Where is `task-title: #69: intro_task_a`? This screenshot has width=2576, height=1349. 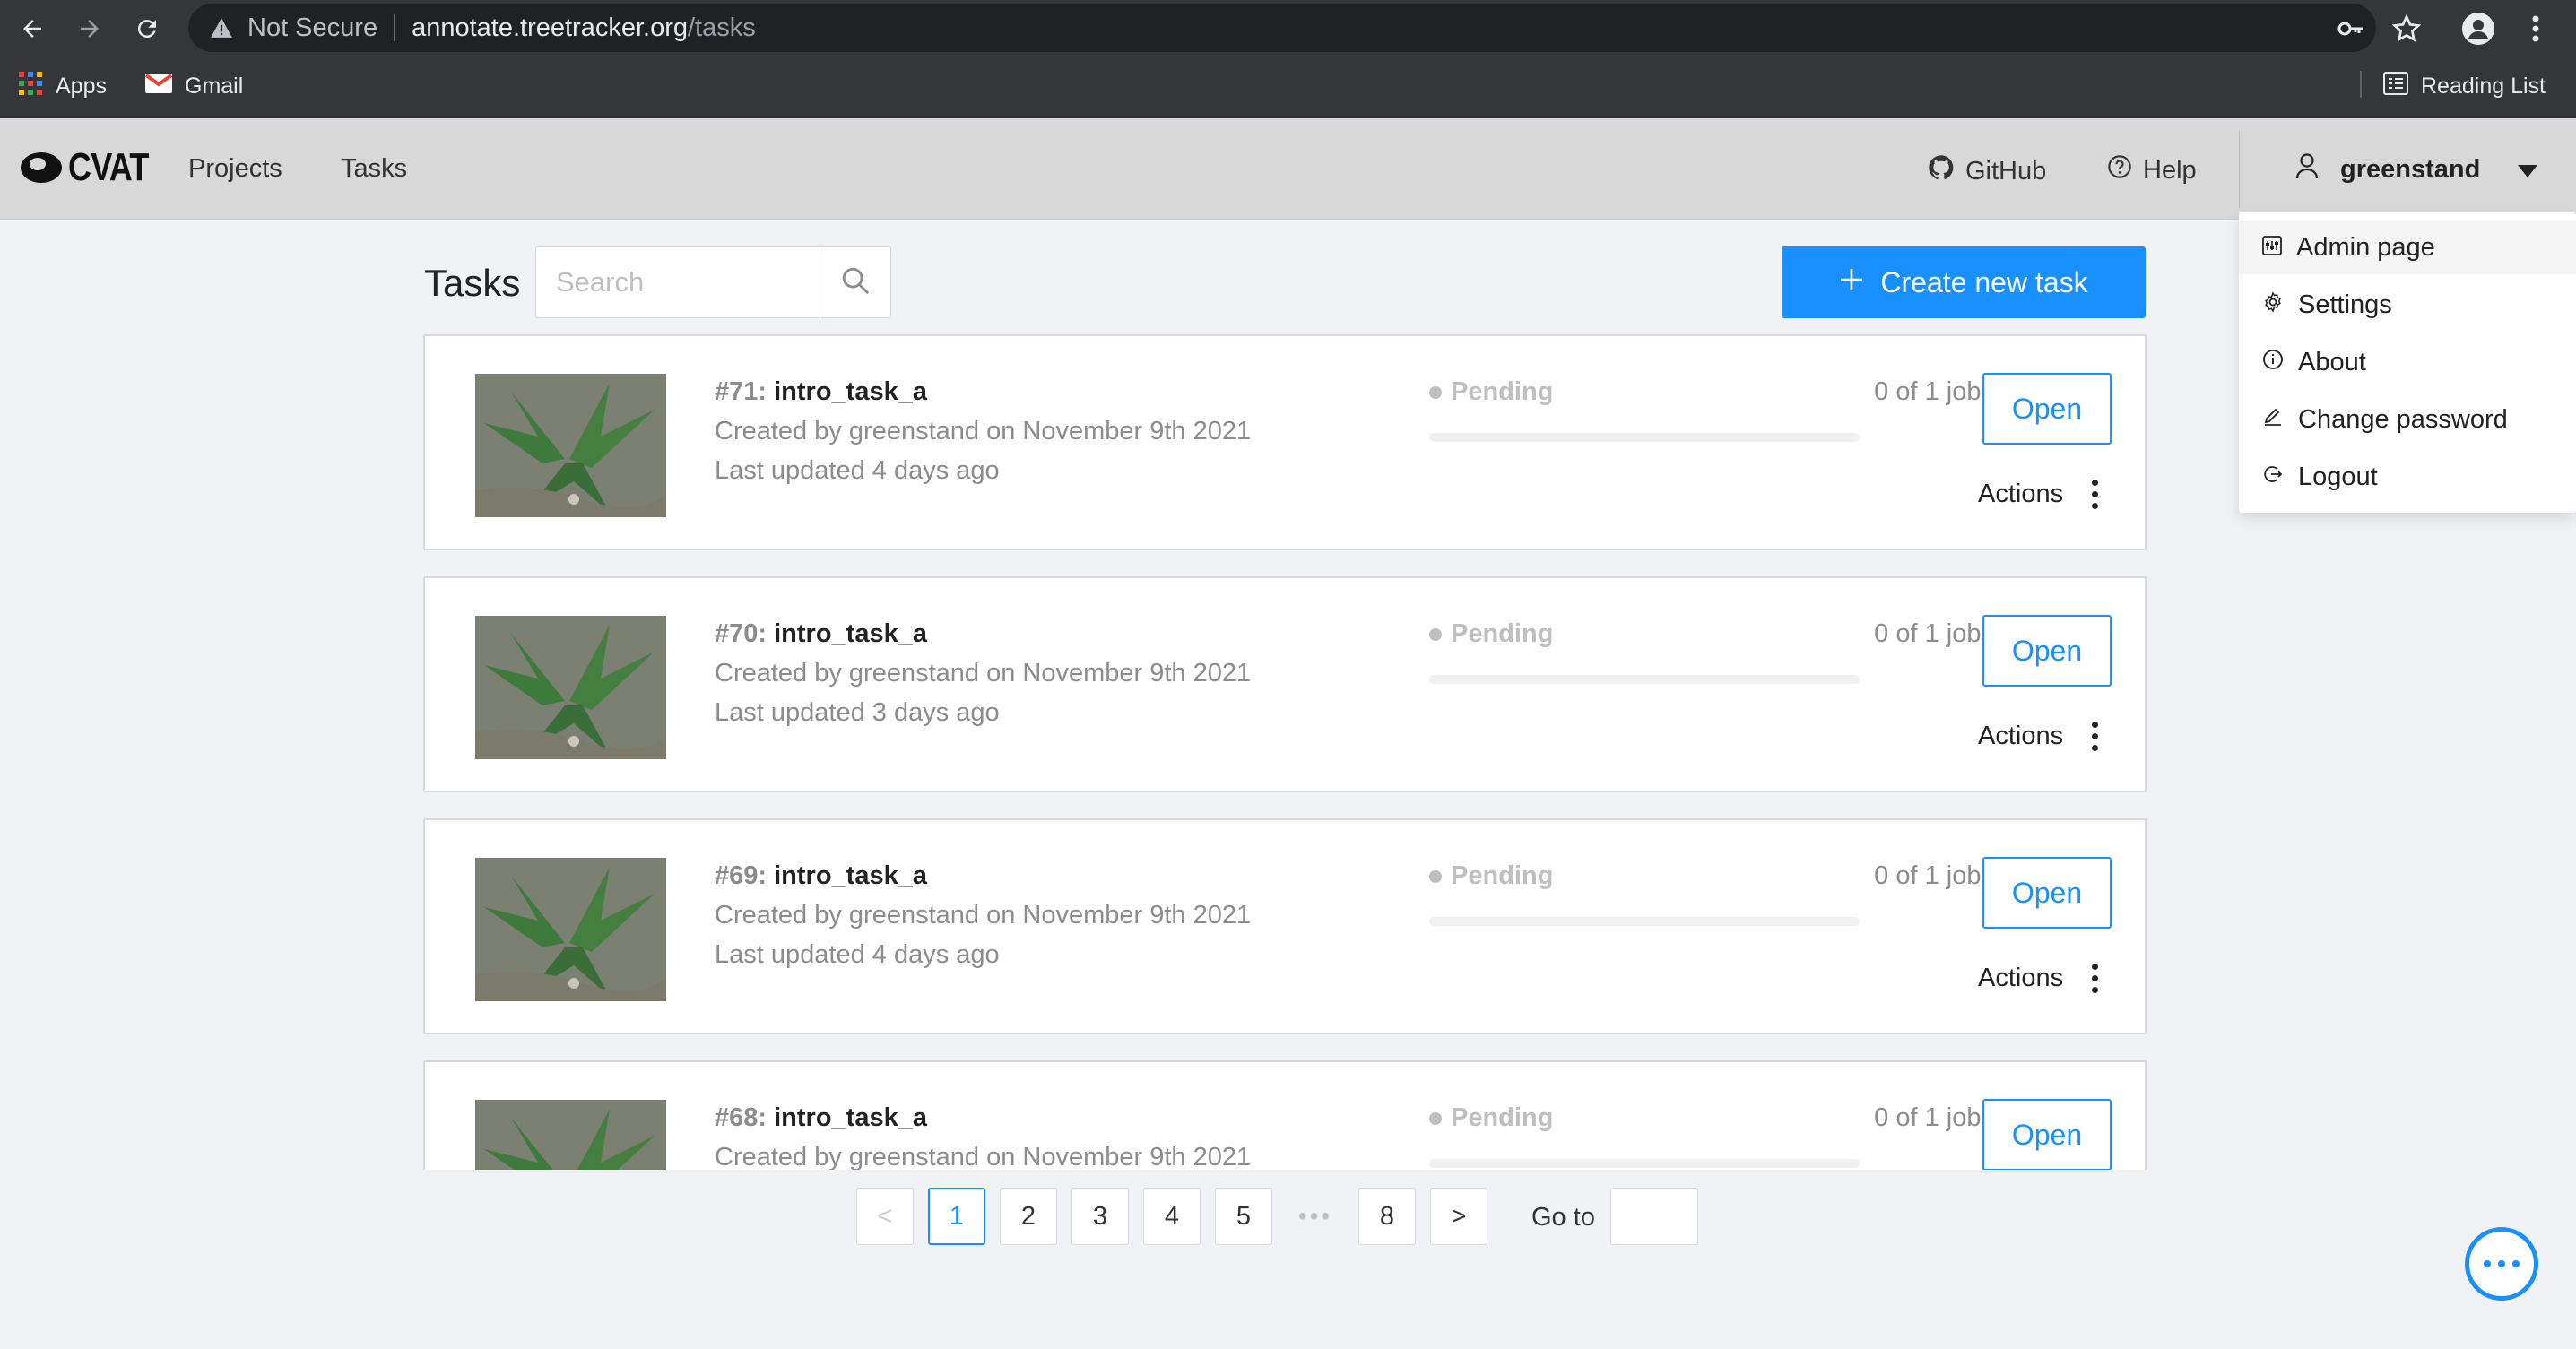
task-title: #69: intro_task_a is located at coordinates (821, 876).